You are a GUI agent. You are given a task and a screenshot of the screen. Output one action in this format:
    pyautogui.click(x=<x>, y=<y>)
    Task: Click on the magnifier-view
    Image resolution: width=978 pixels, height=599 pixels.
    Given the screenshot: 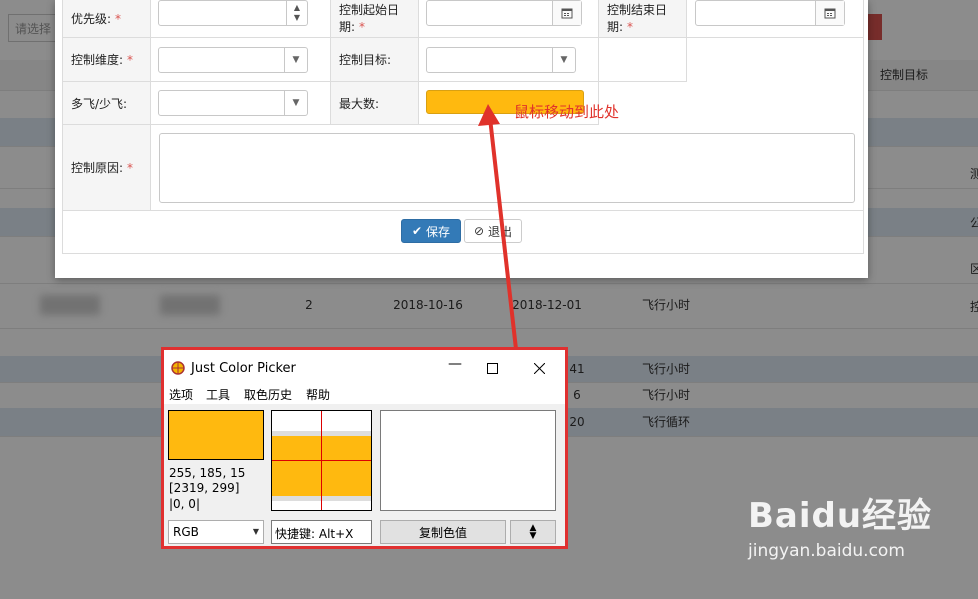 What is the action you would take?
    pyautogui.click(x=321, y=460)
    